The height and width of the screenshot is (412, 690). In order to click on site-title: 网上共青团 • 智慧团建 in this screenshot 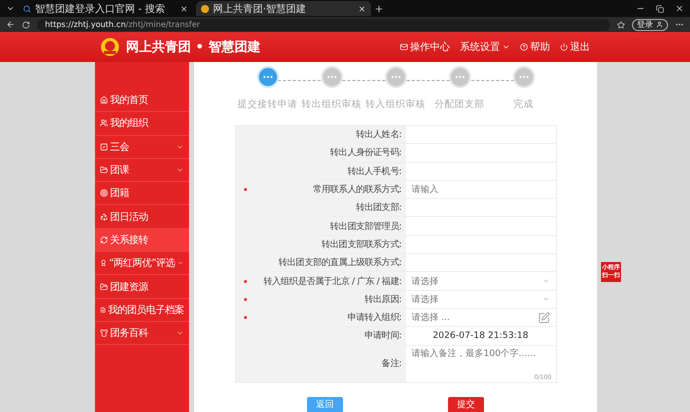, I will do `click(194, 47)`.